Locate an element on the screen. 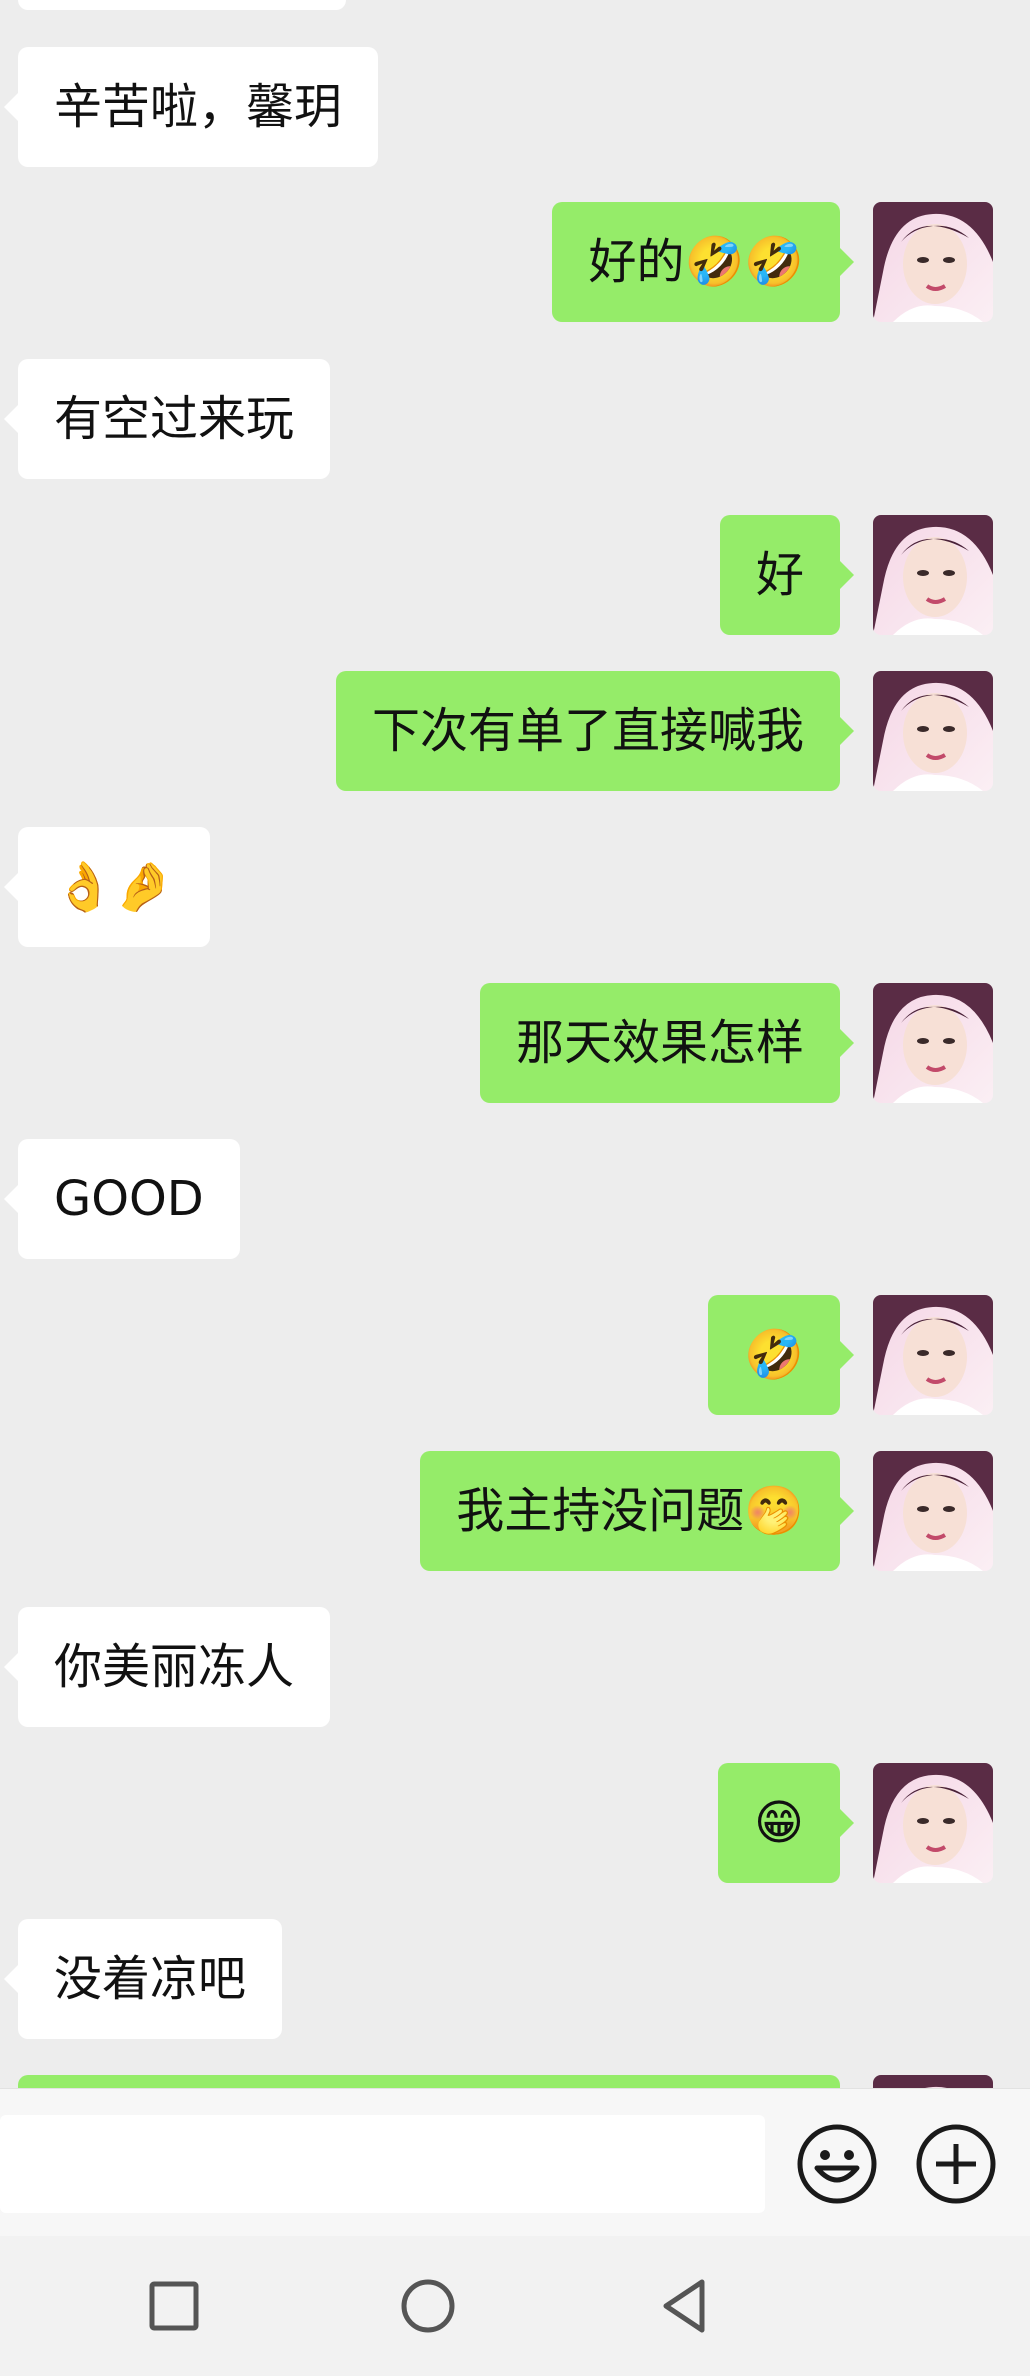 The height and width of the screenshot is (2376, 1030). sent-message: 那天效果怎样 is located at coordinates (667, 1043).